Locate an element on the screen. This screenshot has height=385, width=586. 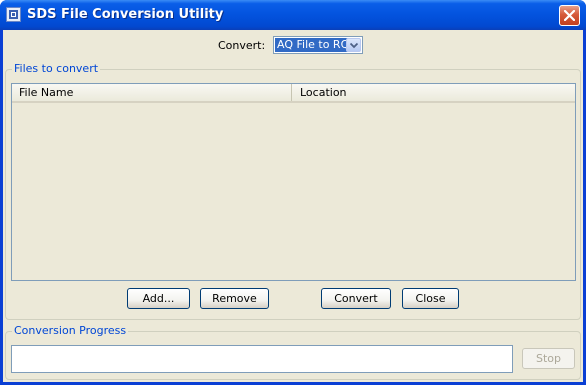
convert-type-select: AQ File to RQ is located at coordinates (318, 45).